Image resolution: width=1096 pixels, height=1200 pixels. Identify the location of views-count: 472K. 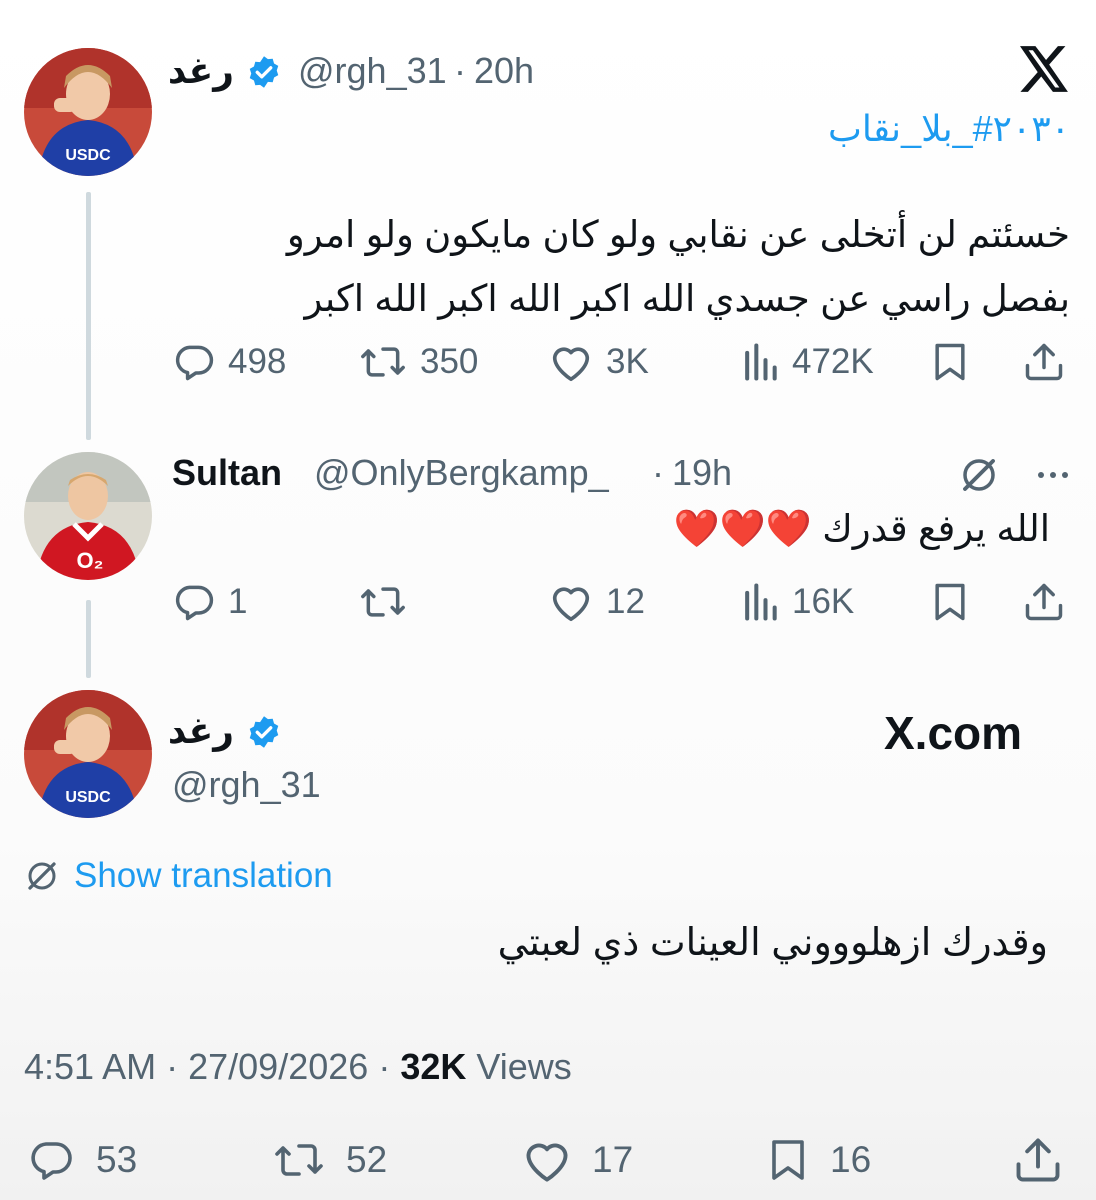
(833, 361).